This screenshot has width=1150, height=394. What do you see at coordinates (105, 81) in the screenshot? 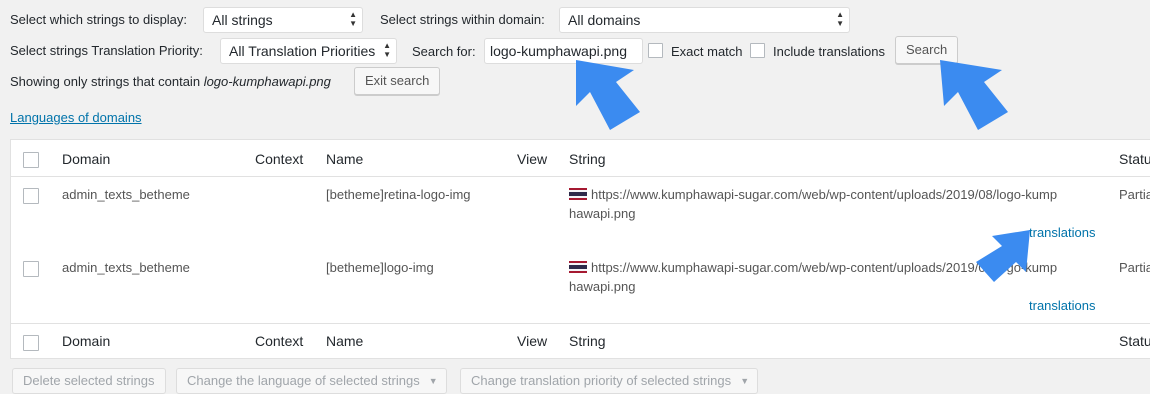
I see `showing-prefix: Showing only strings that contain` at bounding box center [105, 81].